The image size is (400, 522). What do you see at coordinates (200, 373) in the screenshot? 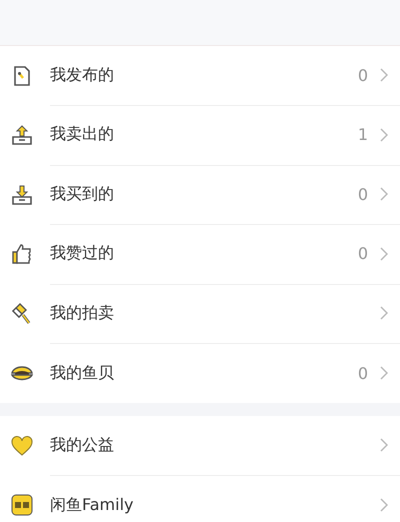
I see `menu-item: 我的鱼贝 0` at bounding box center [200, 373].